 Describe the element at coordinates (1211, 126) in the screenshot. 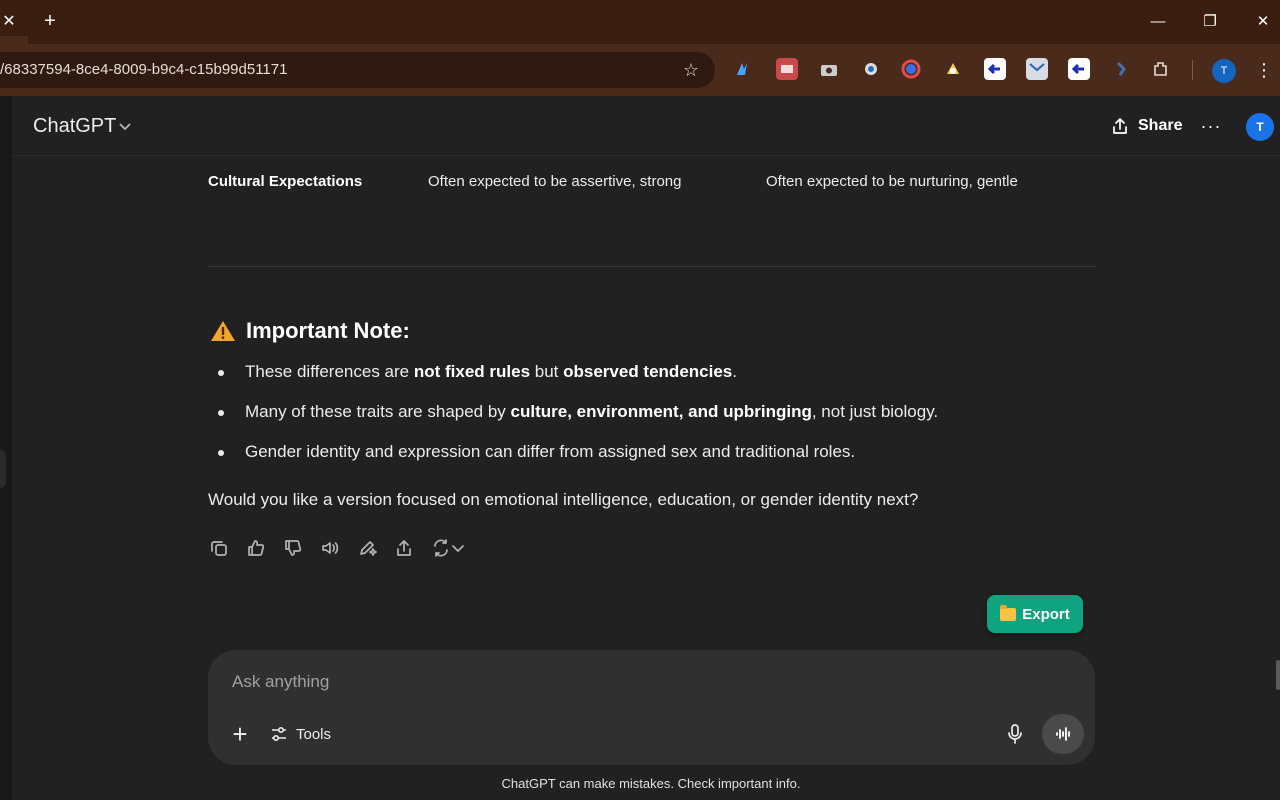

I see `more-options-button: ···` at that location.